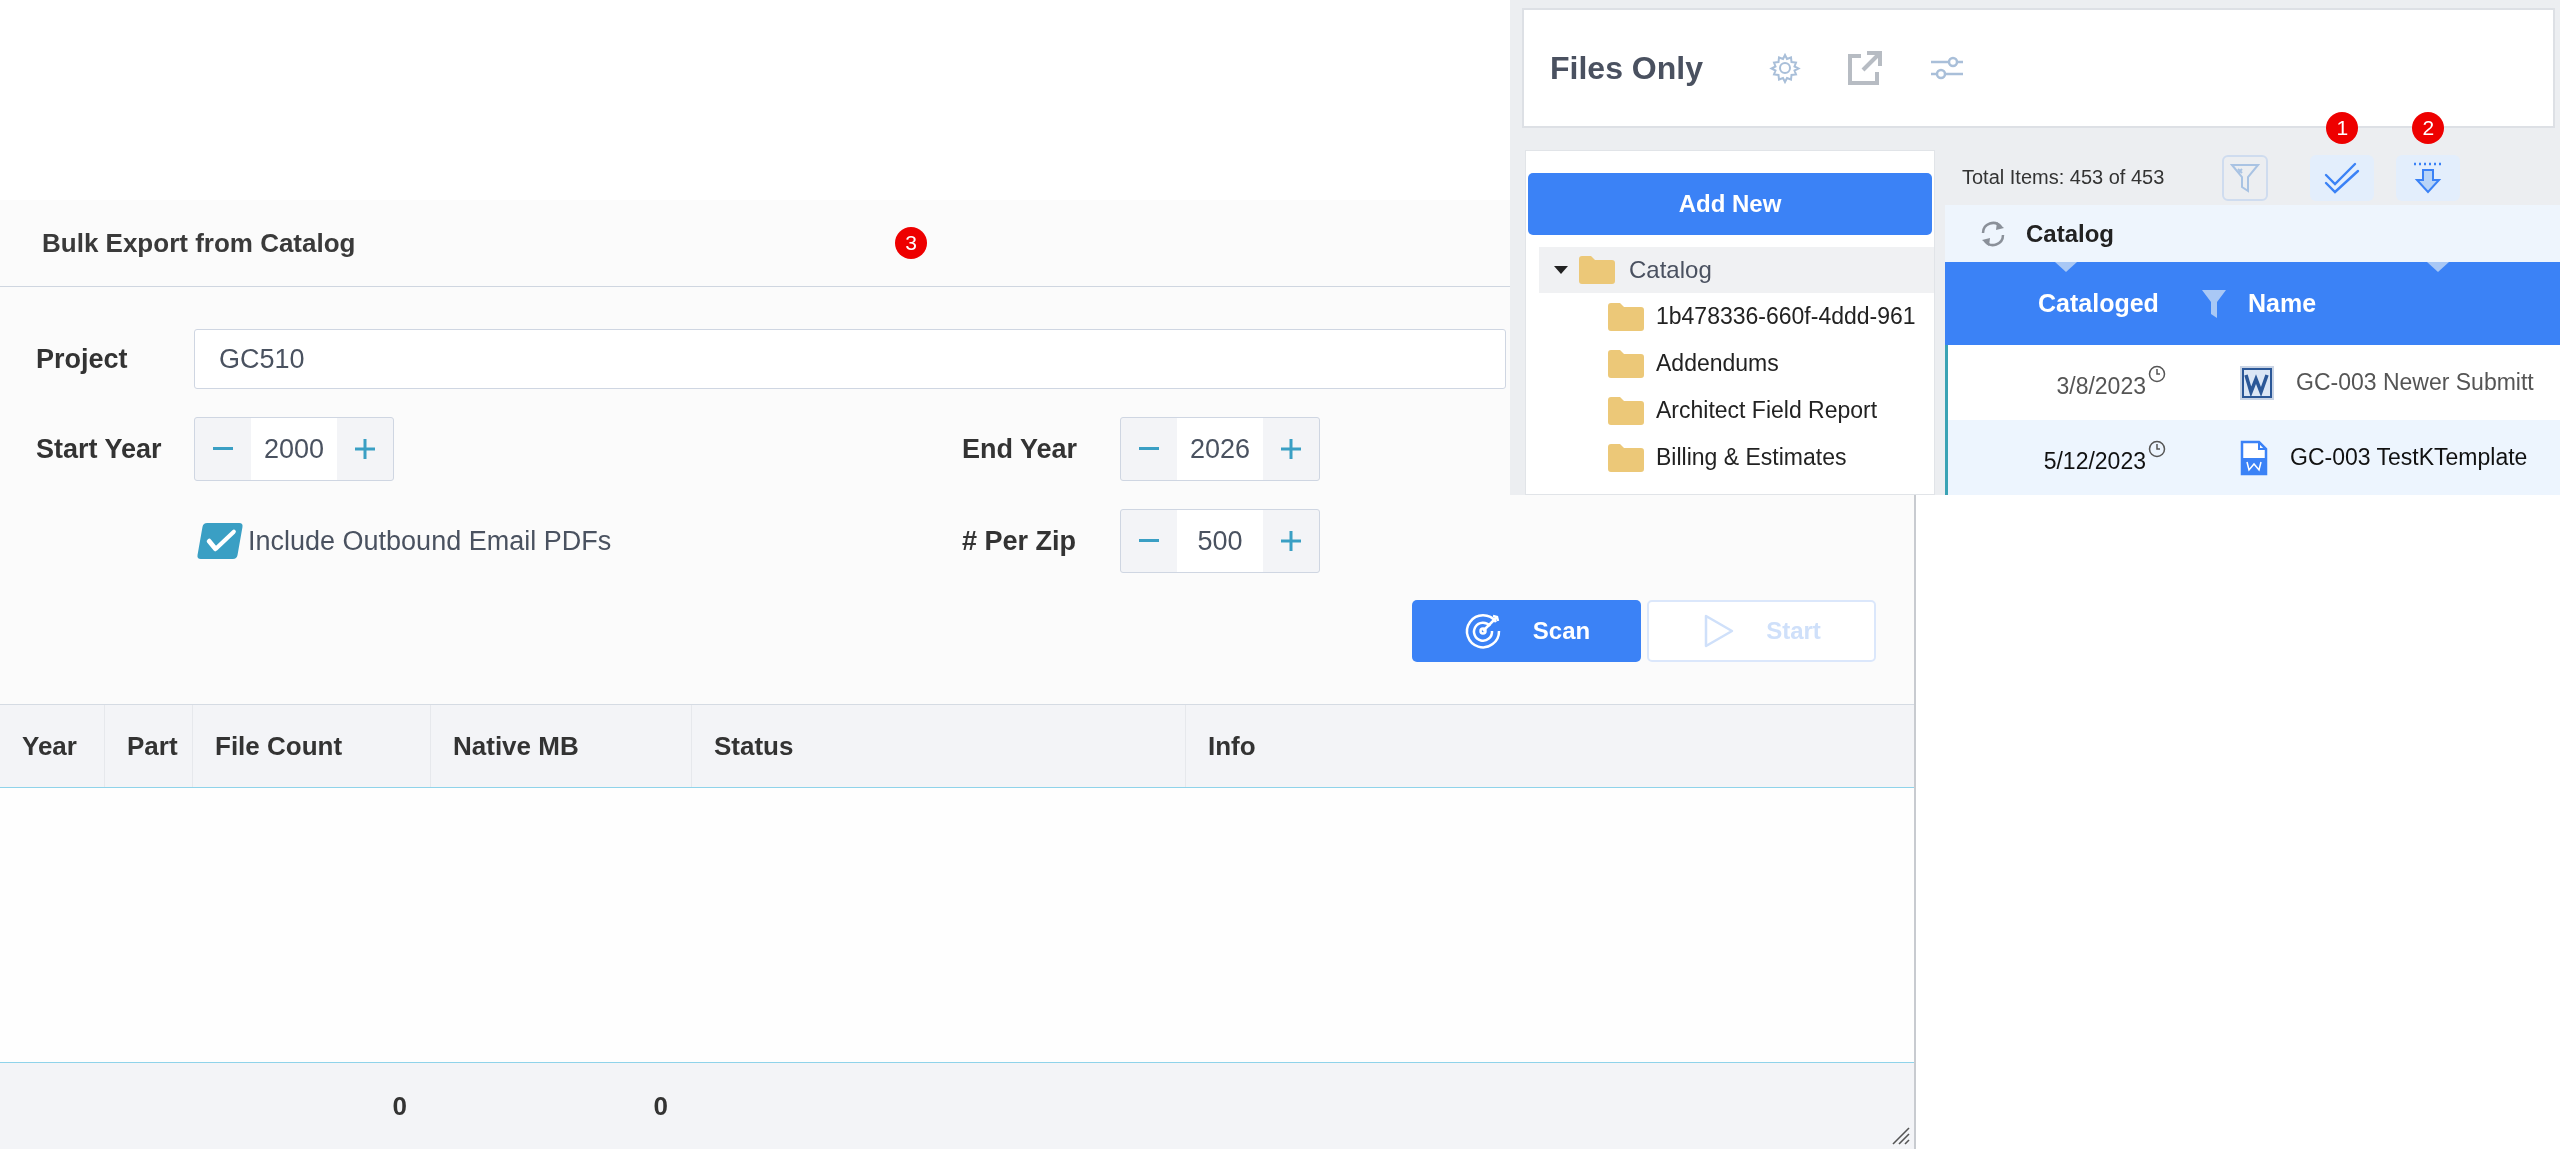  I want to click on date-cell: 3/8/2023, so click(2101, 386).